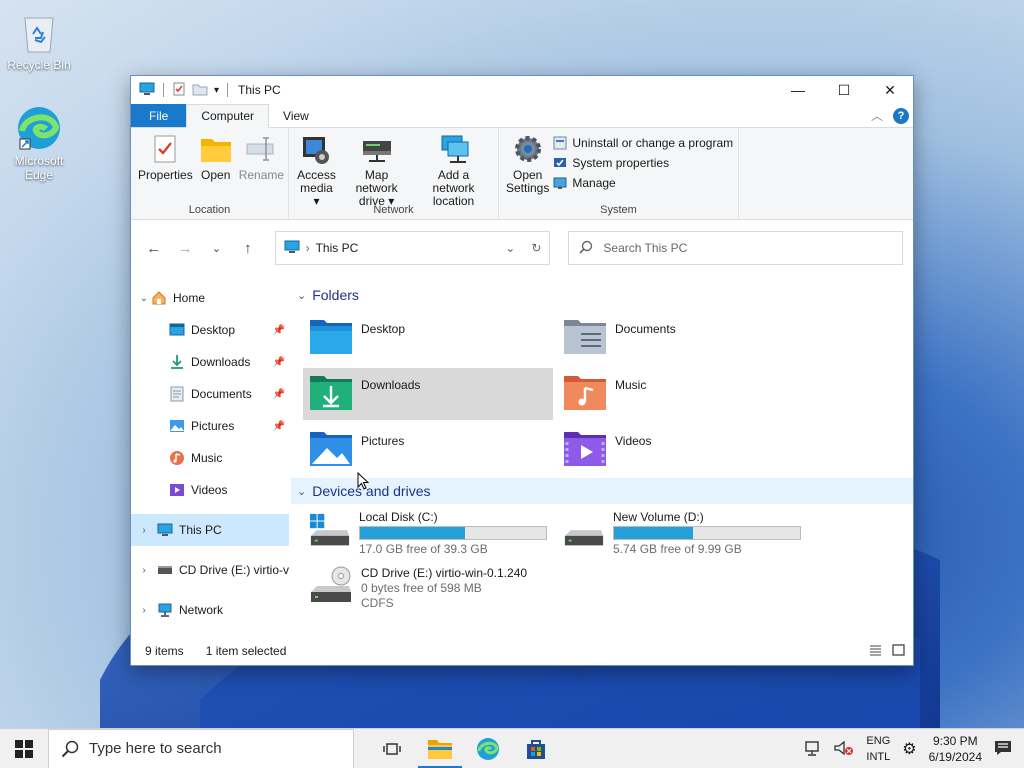 The width and height of the screenshot is (1024, 768). What do you see at coordinates (682, 536) in the screenshot?
I see `drive-item-d: New Volume (D:) 5.74 GB free of 9.99 GB` at bounding box center [682, 536].